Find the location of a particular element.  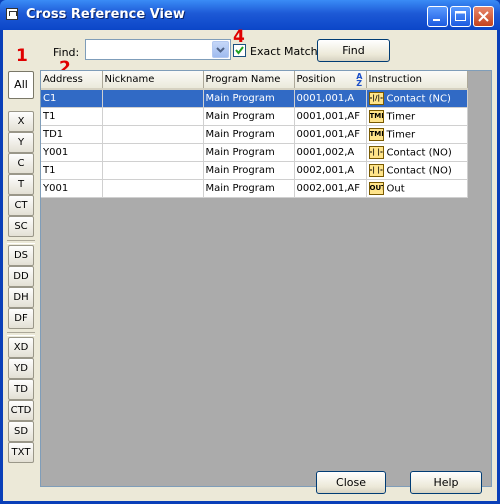

contact-nc-icon: -|/|- is located at coordinates (376, 98).